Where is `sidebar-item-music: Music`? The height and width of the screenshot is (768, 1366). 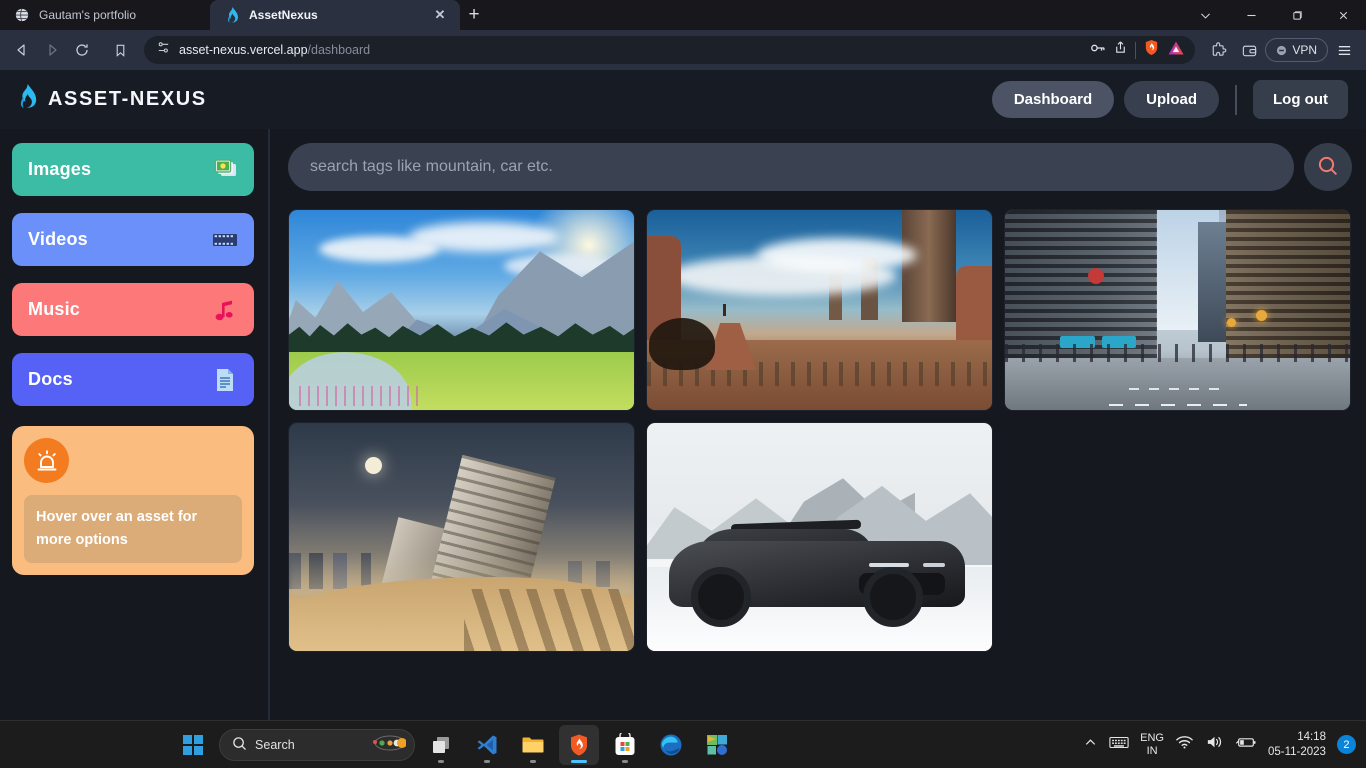
sidebar-item-music: Music is located at coordinates (133, 309).